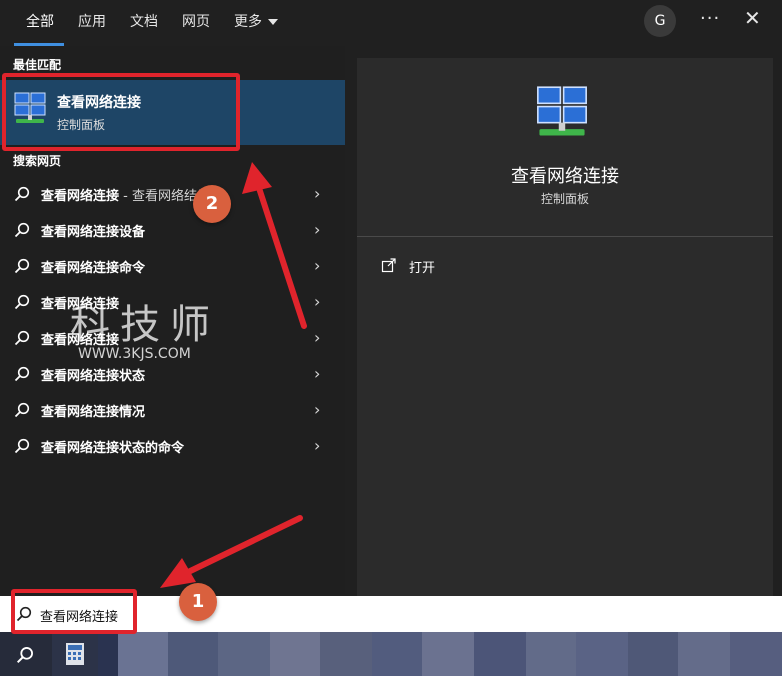  Describe the element at coordinates (233, 375) in the screenshot. I see `annotation-arrows` at that location.